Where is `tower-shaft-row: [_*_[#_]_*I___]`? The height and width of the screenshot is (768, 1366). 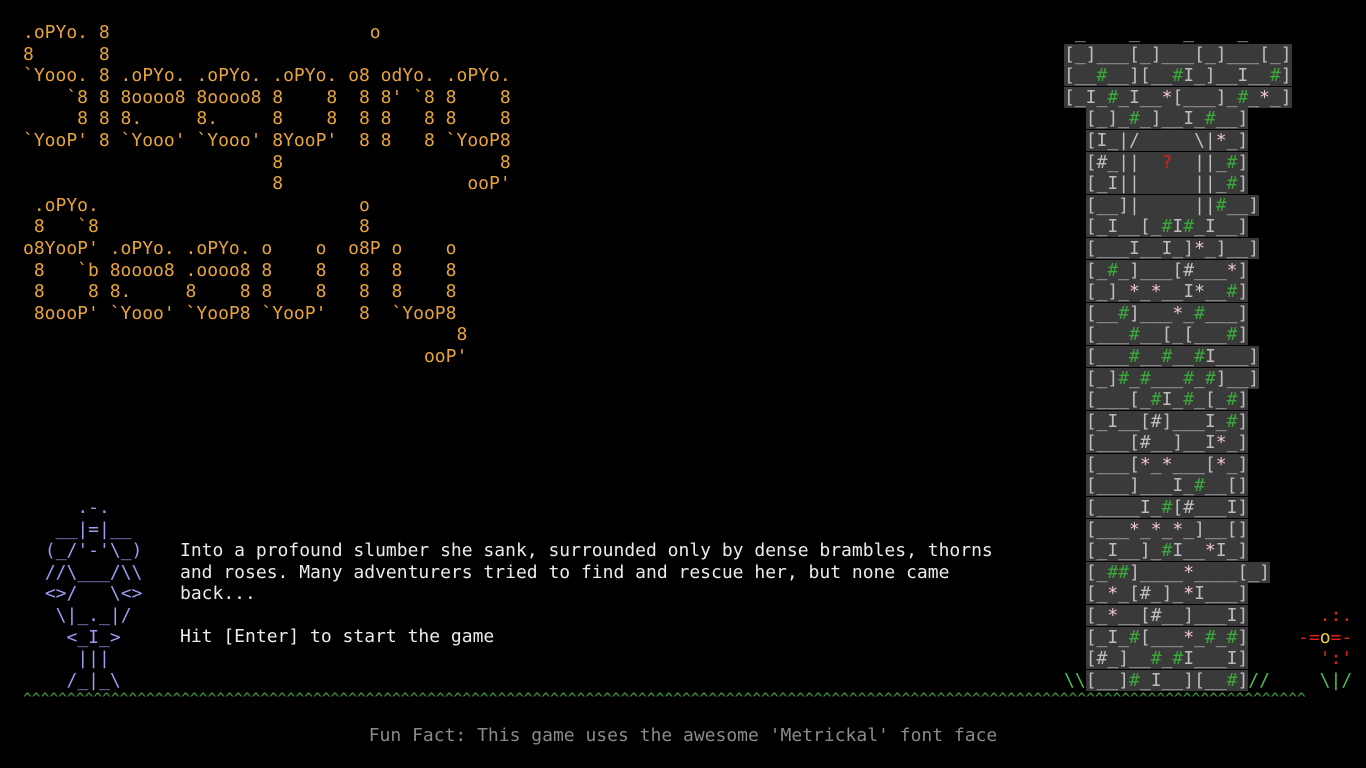 tower-shaft-row: [_*_[#_]_*I___] is located at coordinates (1167, 594).